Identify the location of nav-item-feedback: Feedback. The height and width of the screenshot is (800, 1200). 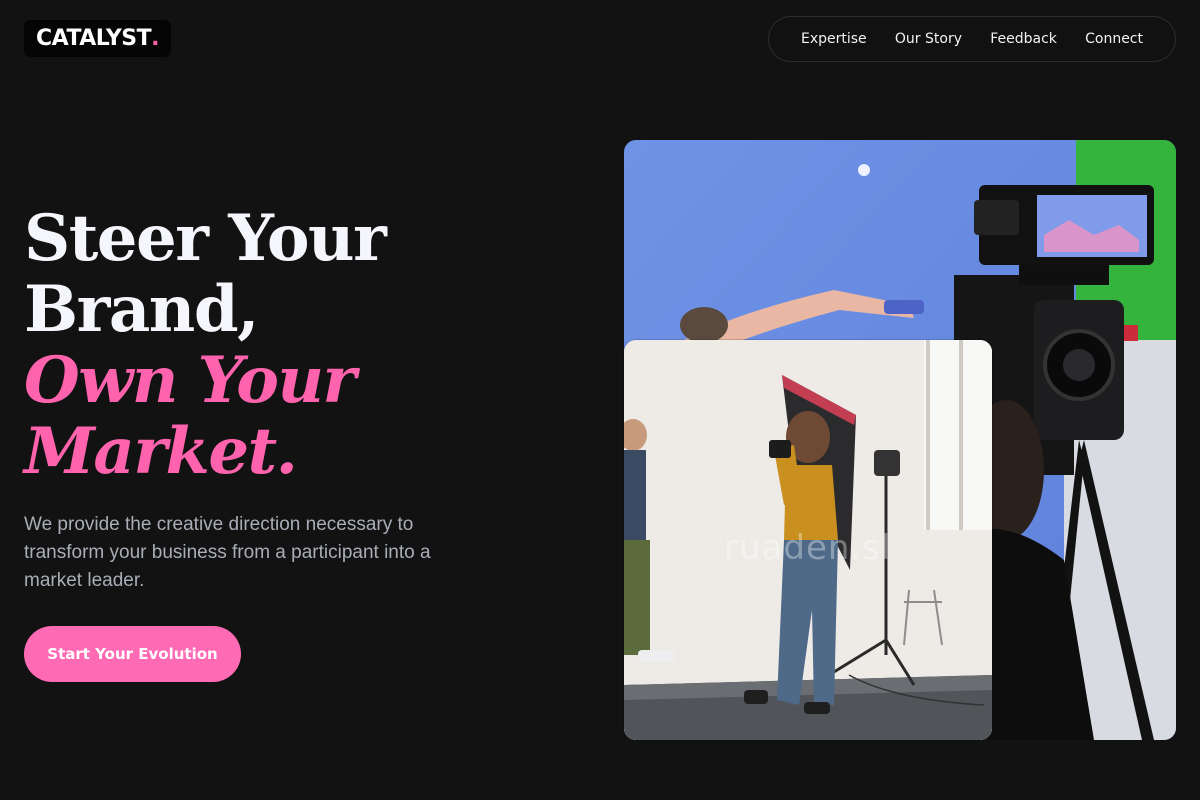
(1023, 39).